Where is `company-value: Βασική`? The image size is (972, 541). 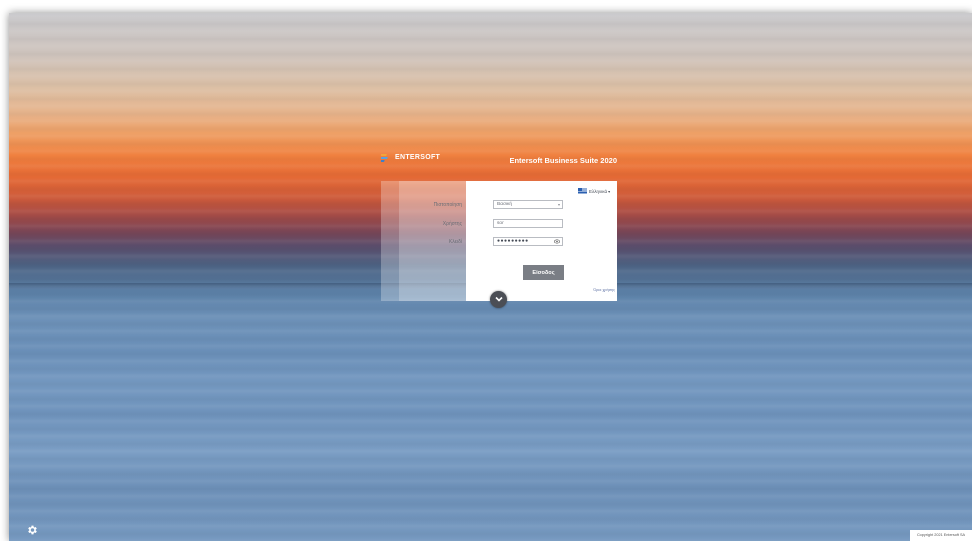
company-value: Βασική is located at coordinates (505, 204).